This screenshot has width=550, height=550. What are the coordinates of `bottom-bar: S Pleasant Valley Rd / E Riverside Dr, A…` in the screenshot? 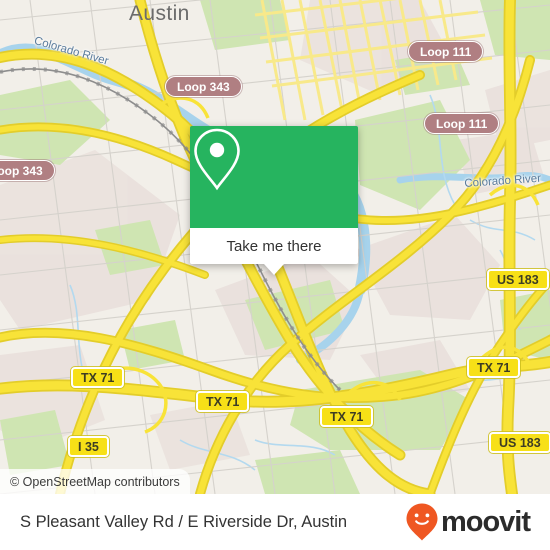 It's located at (275, 522).